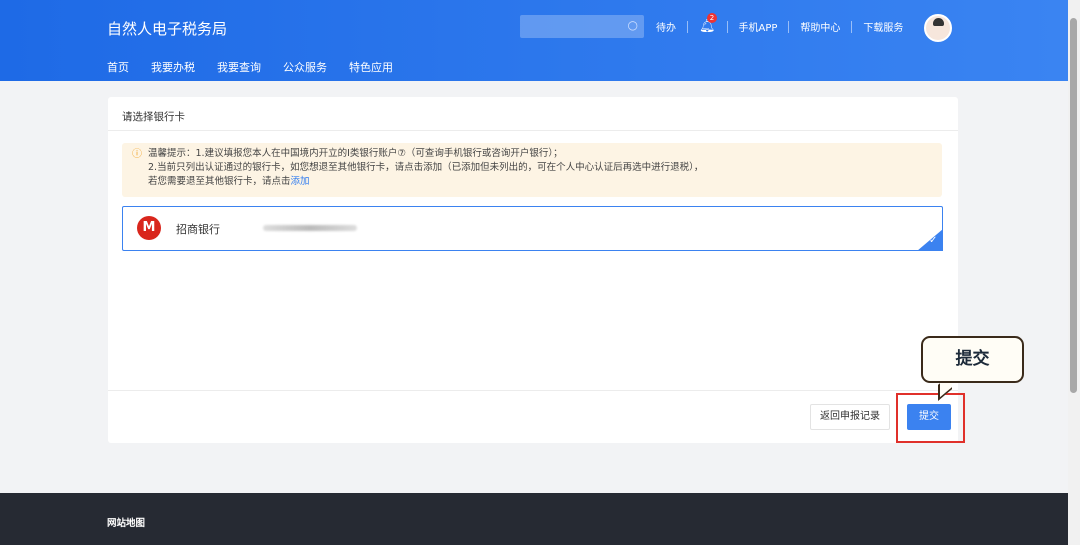 The height and width of the screenshot is (545, 1080). I want to click on add-card-link: 添加, so click(300, 181).